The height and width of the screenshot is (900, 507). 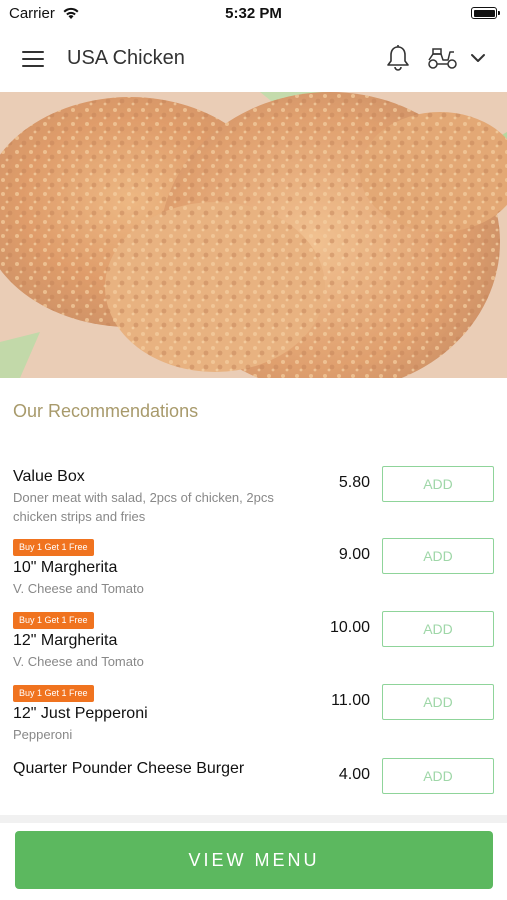 What do you see at coordinates (349, 627) in the screenshot?
I see `item-price: 10.00` at bounding box center [349, 627].